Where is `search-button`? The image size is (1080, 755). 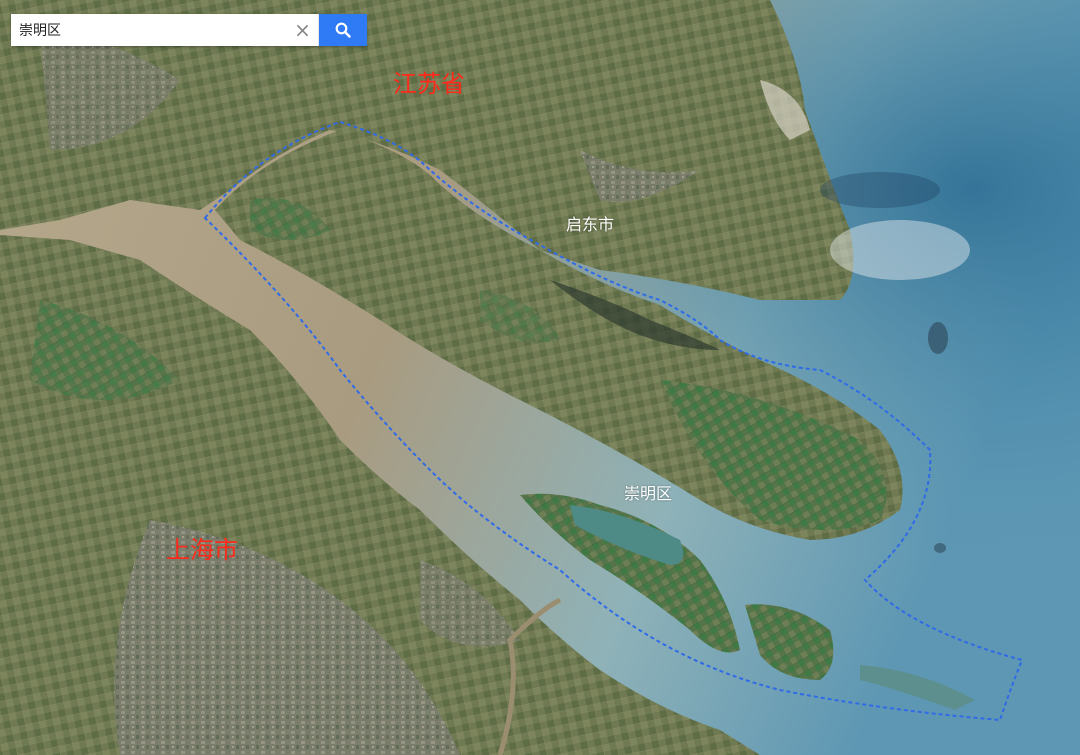
search-button is located at coordinates (343, 30).